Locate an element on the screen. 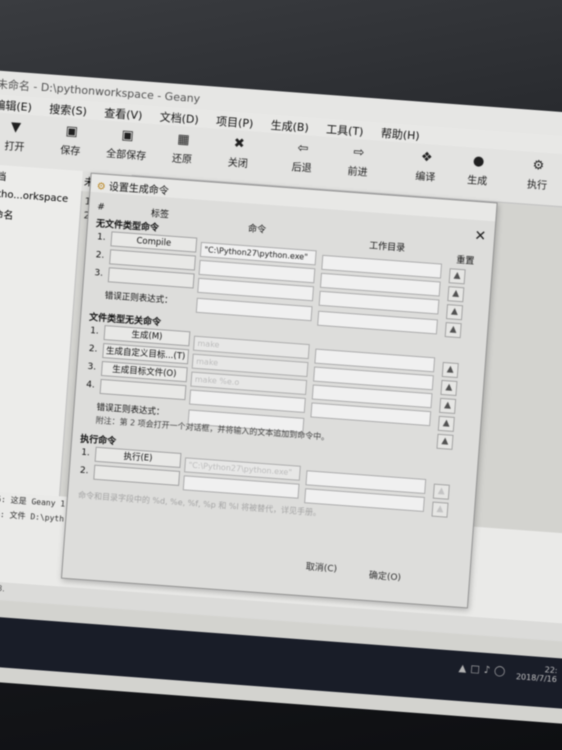 The width and height of the screenshot is (562, 750). back-button: ⇦ 后退 is located at coordinates (302, 157).